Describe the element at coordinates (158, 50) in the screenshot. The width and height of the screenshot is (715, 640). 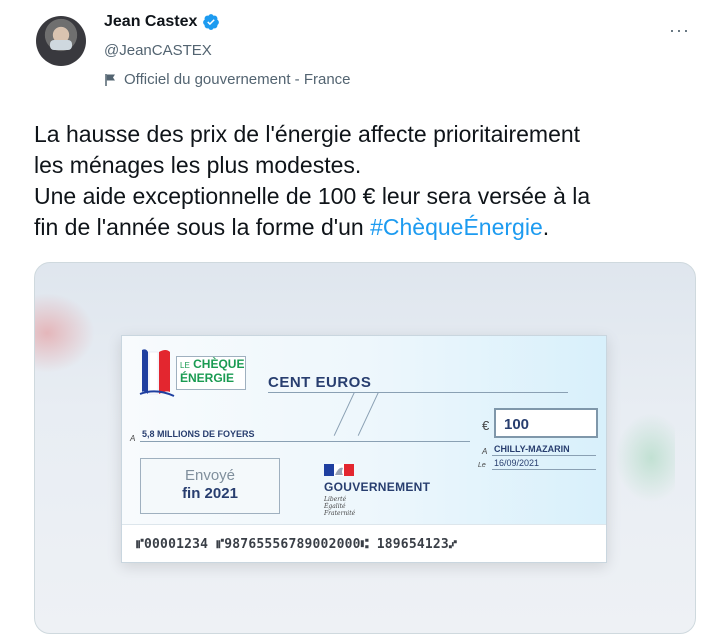
I see `author-handle: @JeanCASTEX` at that location.